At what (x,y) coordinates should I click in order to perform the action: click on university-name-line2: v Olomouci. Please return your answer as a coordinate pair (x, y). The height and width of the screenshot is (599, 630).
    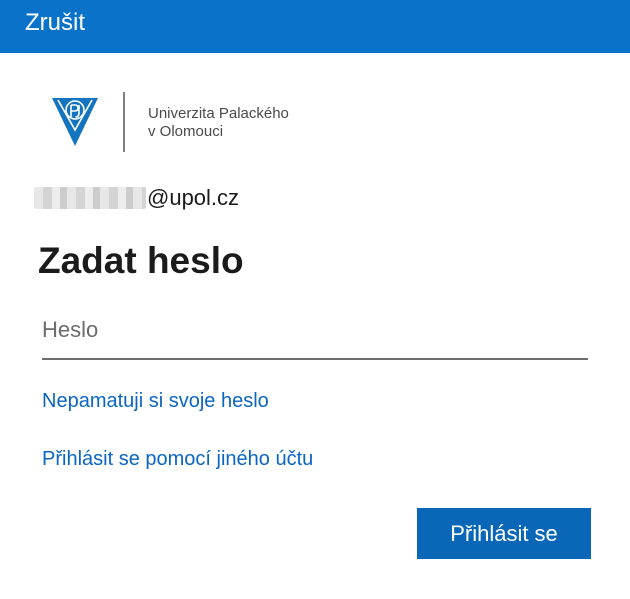
    Looking at the image, I should click on (186, 131).